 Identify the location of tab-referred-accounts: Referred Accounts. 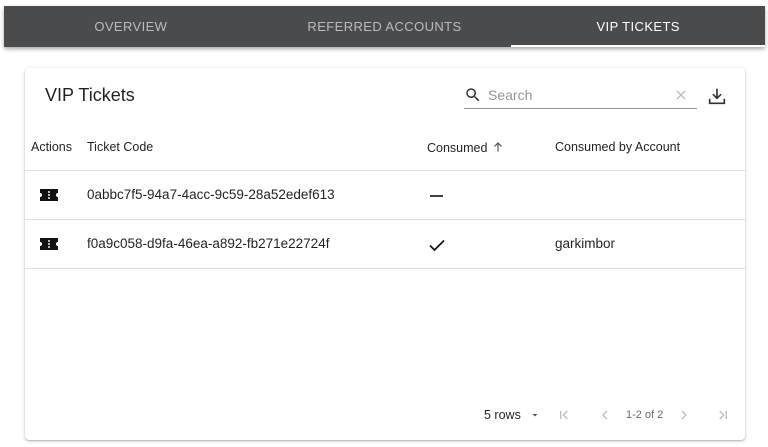
(385, 26).